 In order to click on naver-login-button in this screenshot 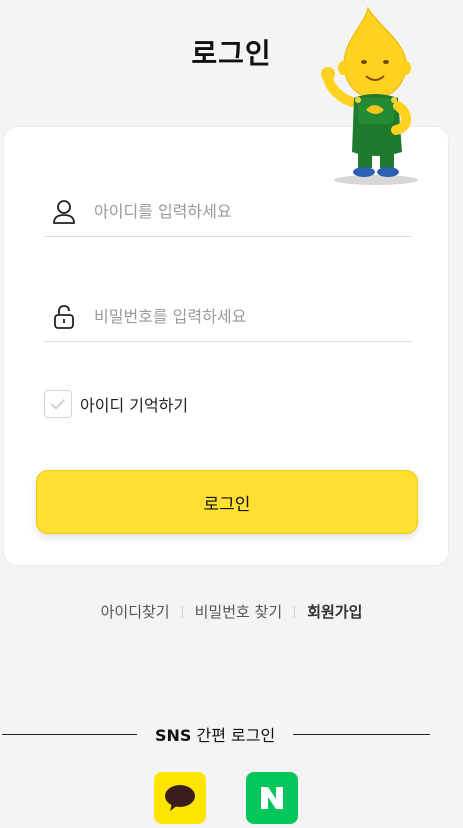, I will do `click(272, 798)`.